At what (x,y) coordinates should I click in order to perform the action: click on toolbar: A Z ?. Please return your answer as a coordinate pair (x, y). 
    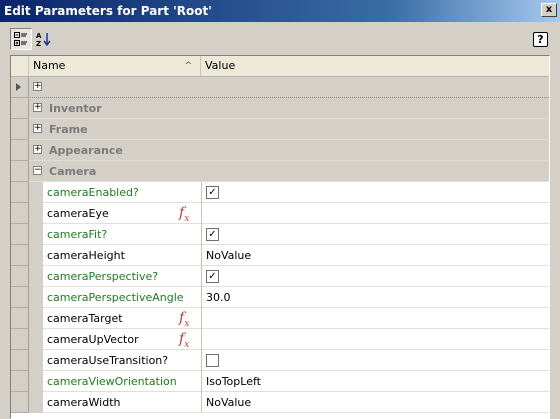
    Looking at the image, I should click on (280, 38).